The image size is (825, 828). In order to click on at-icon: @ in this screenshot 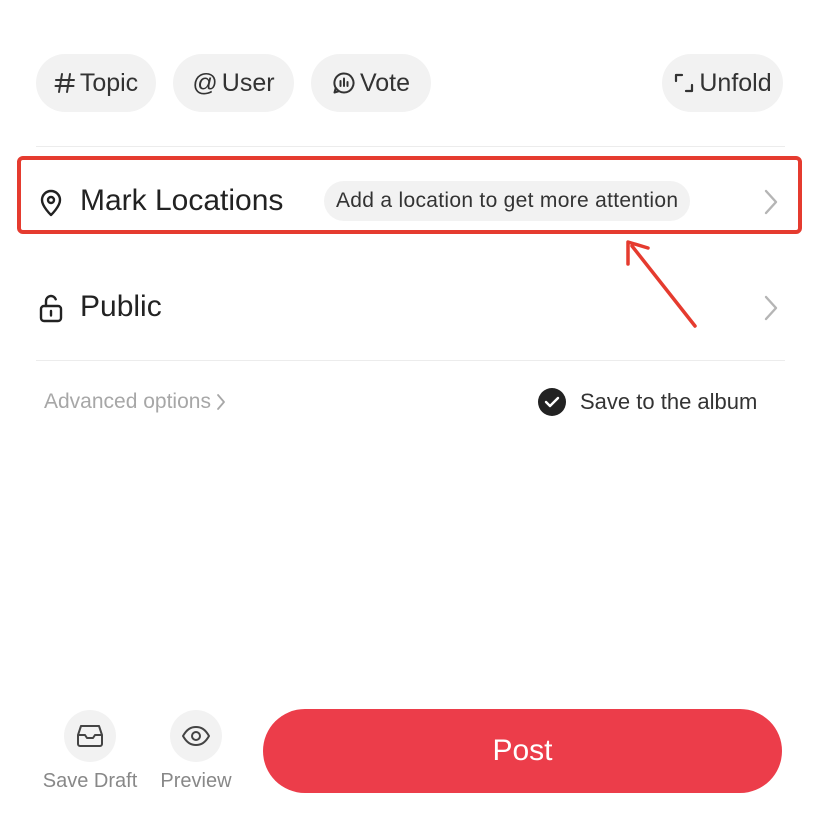, I will do `click(205, 82)`.